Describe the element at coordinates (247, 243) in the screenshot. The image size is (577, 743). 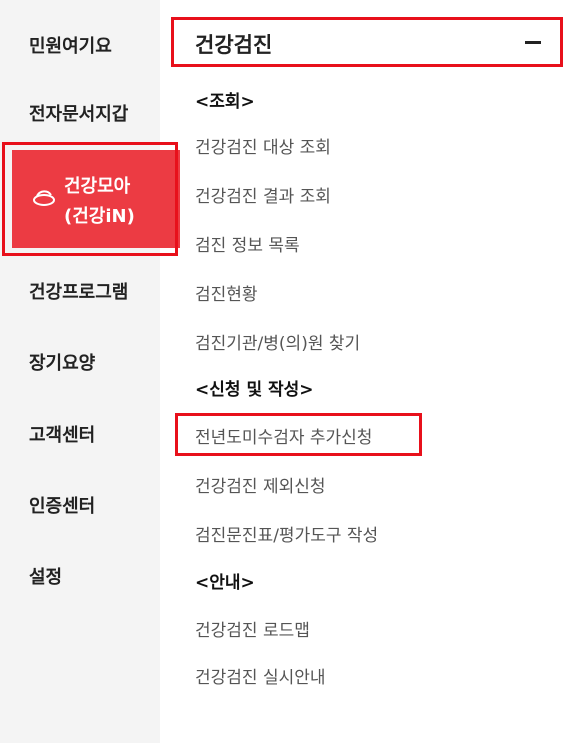
I see `menu-link: 검진 정보 목록` at that location.